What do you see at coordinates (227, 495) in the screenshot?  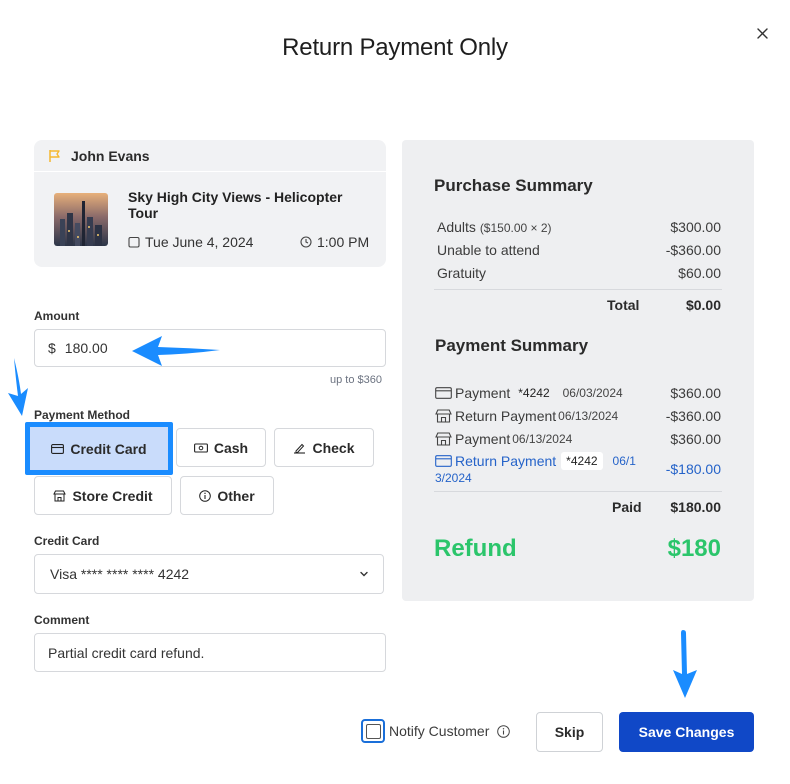 I see `payment-method-other: Other` at bounding box center [227, 495].